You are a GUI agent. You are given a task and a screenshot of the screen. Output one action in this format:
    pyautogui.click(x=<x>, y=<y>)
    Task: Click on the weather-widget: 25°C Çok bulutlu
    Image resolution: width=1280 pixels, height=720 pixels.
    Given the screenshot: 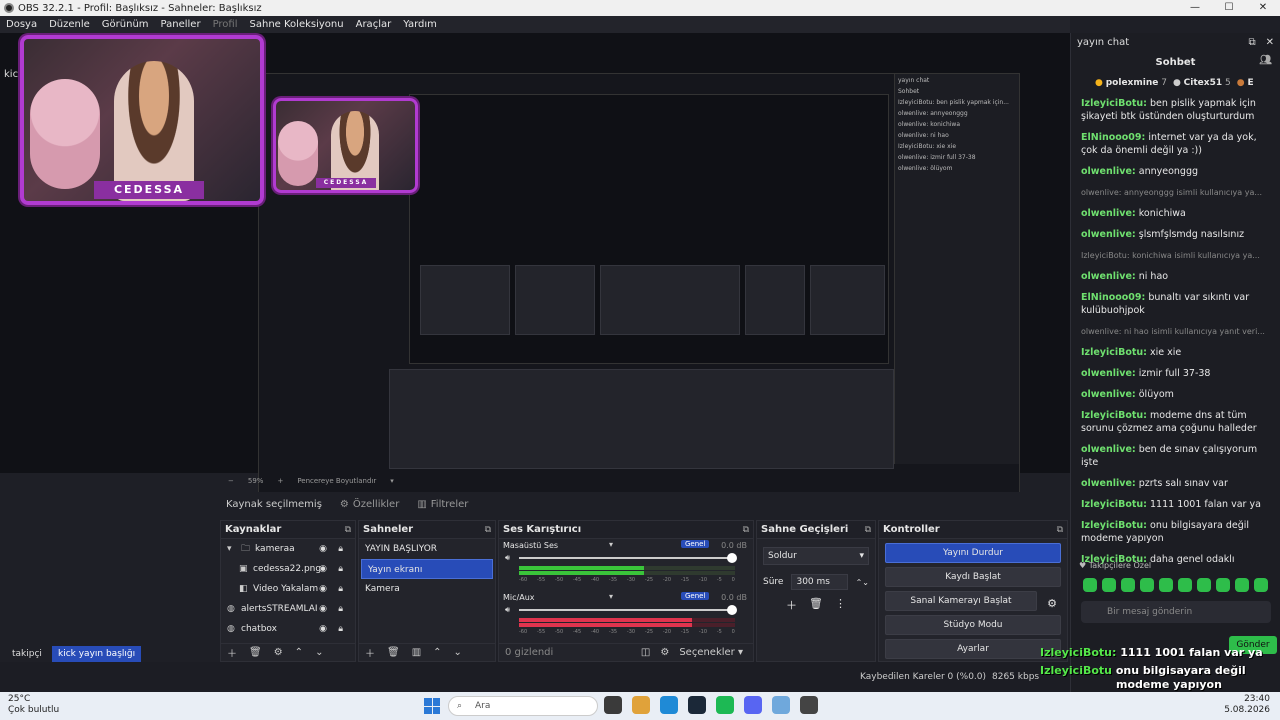 What is the action you would take?
    pyautogui.click(x=33, y=705)
    